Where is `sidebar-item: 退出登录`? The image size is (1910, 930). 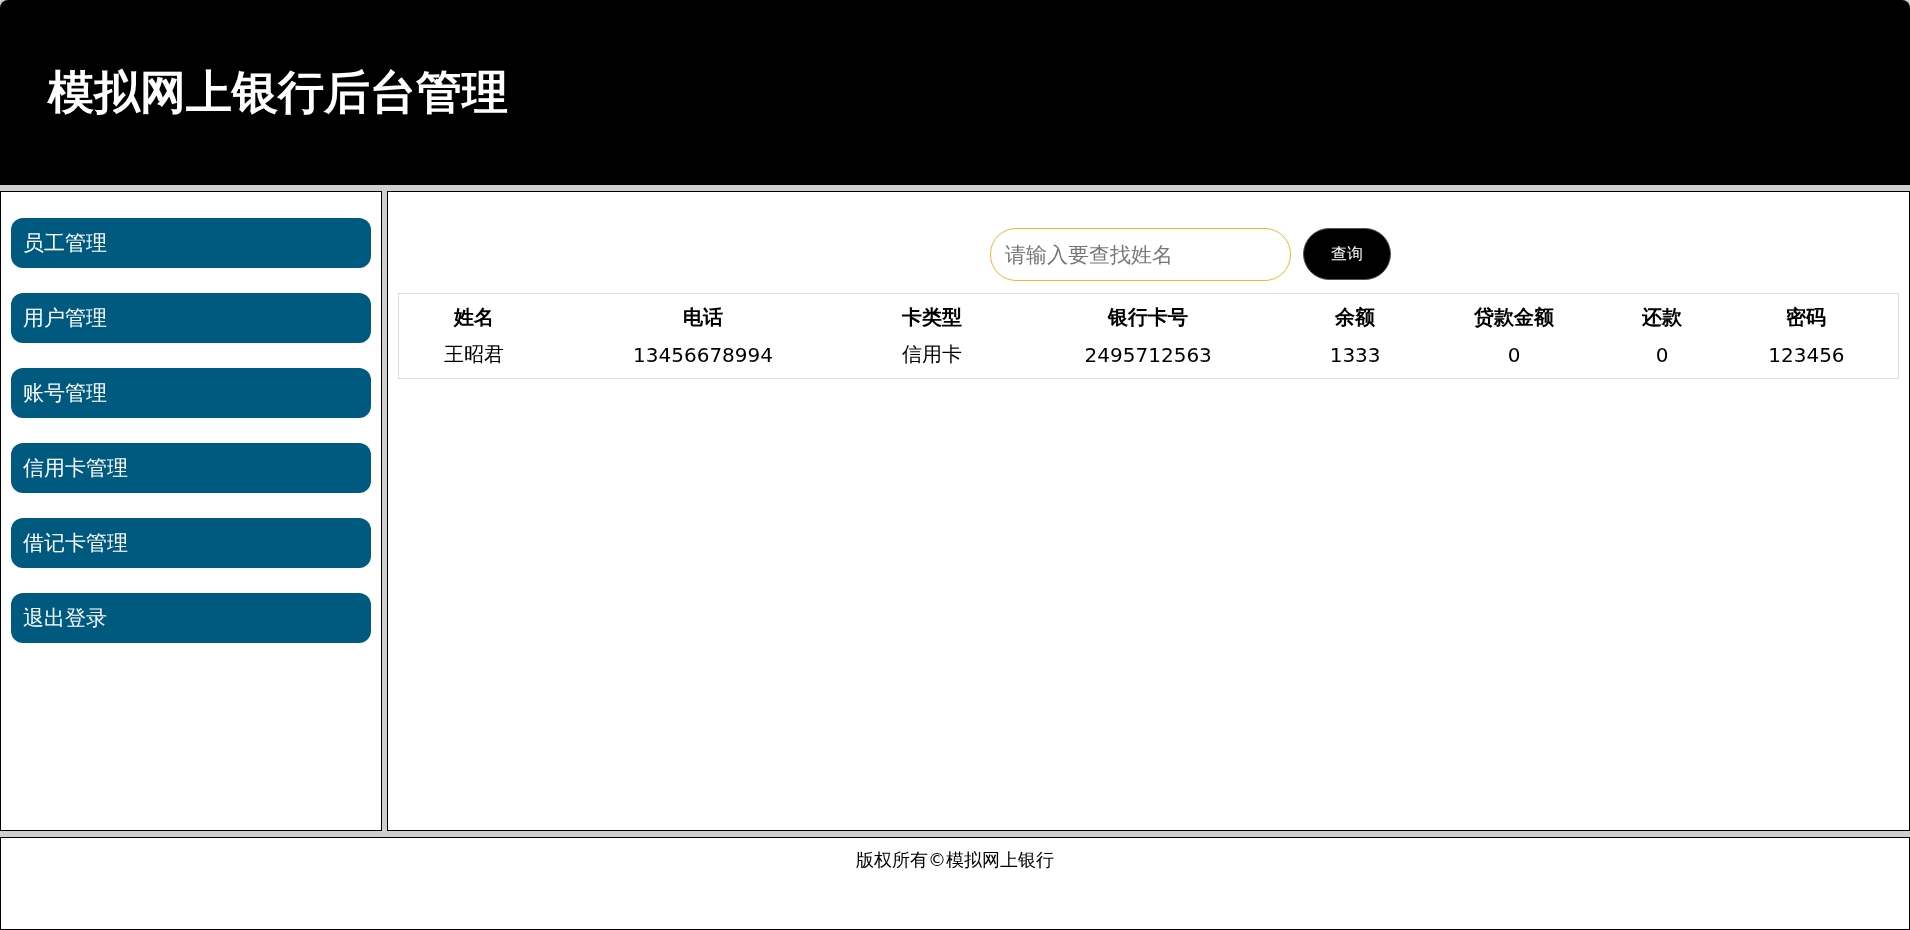
sidebar-item: 退出登录 is located at coordinates (191, 618).